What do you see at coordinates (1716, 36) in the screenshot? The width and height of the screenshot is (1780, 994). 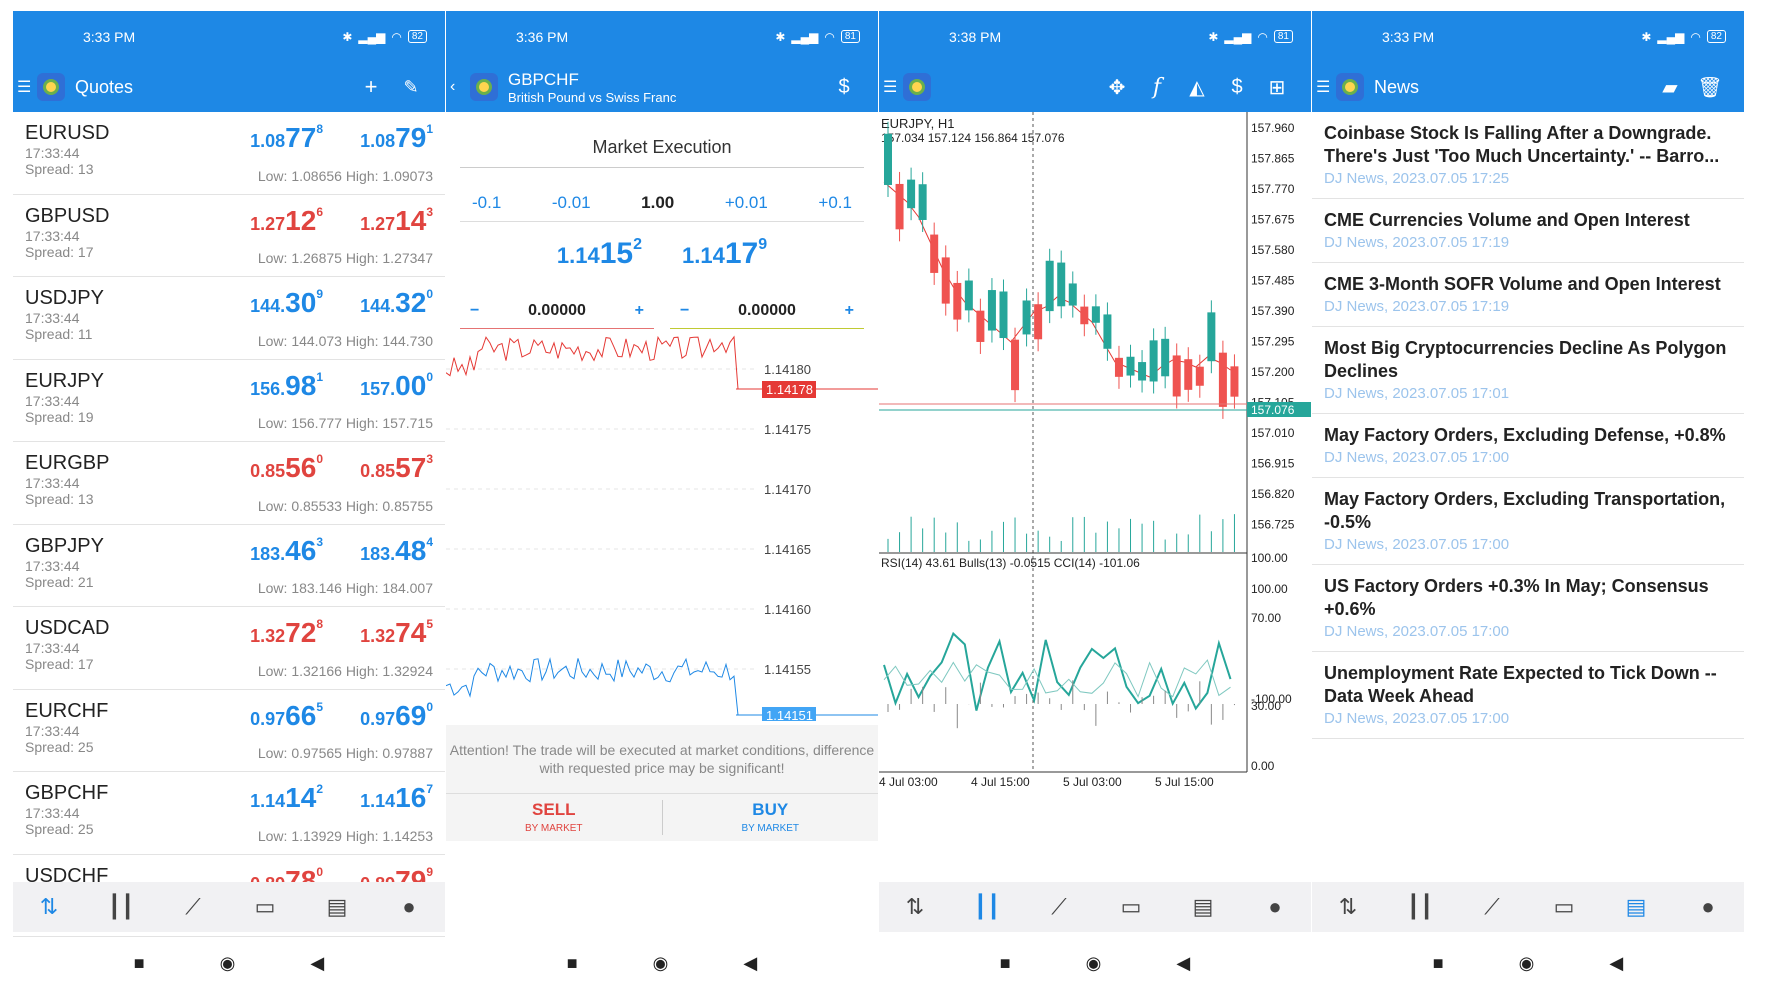 I see `battery-icon: 82` at bounding box center [1716, 36].